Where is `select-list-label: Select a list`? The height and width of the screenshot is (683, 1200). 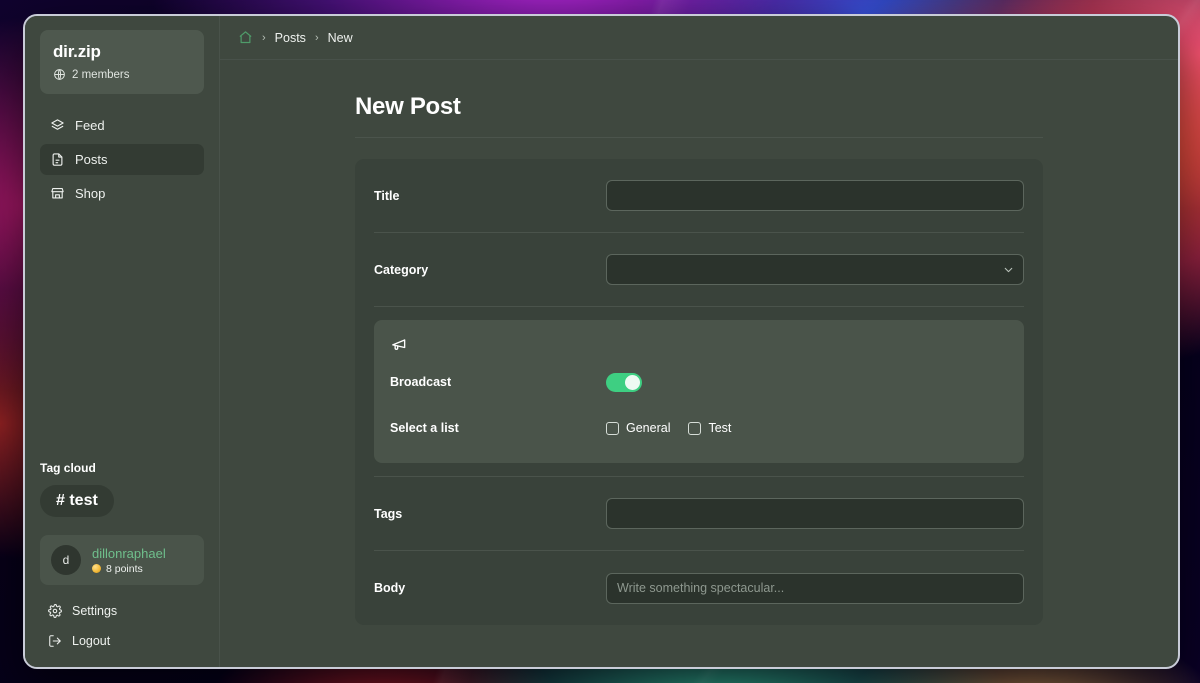 select-list-label: Select a list is located at coordinates (424, 428).